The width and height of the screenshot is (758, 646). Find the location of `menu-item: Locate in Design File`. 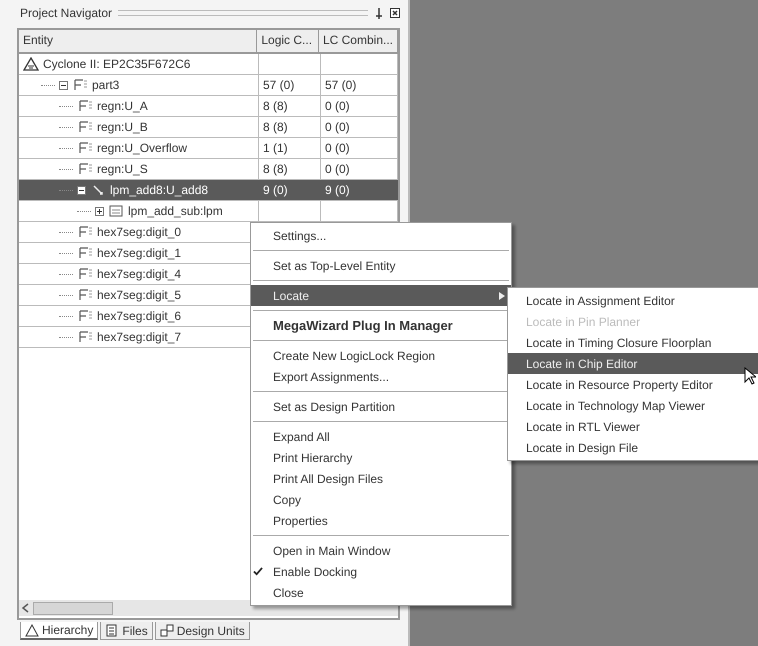

menu-item: Locate in Design File is located at coordinates (633, 447).